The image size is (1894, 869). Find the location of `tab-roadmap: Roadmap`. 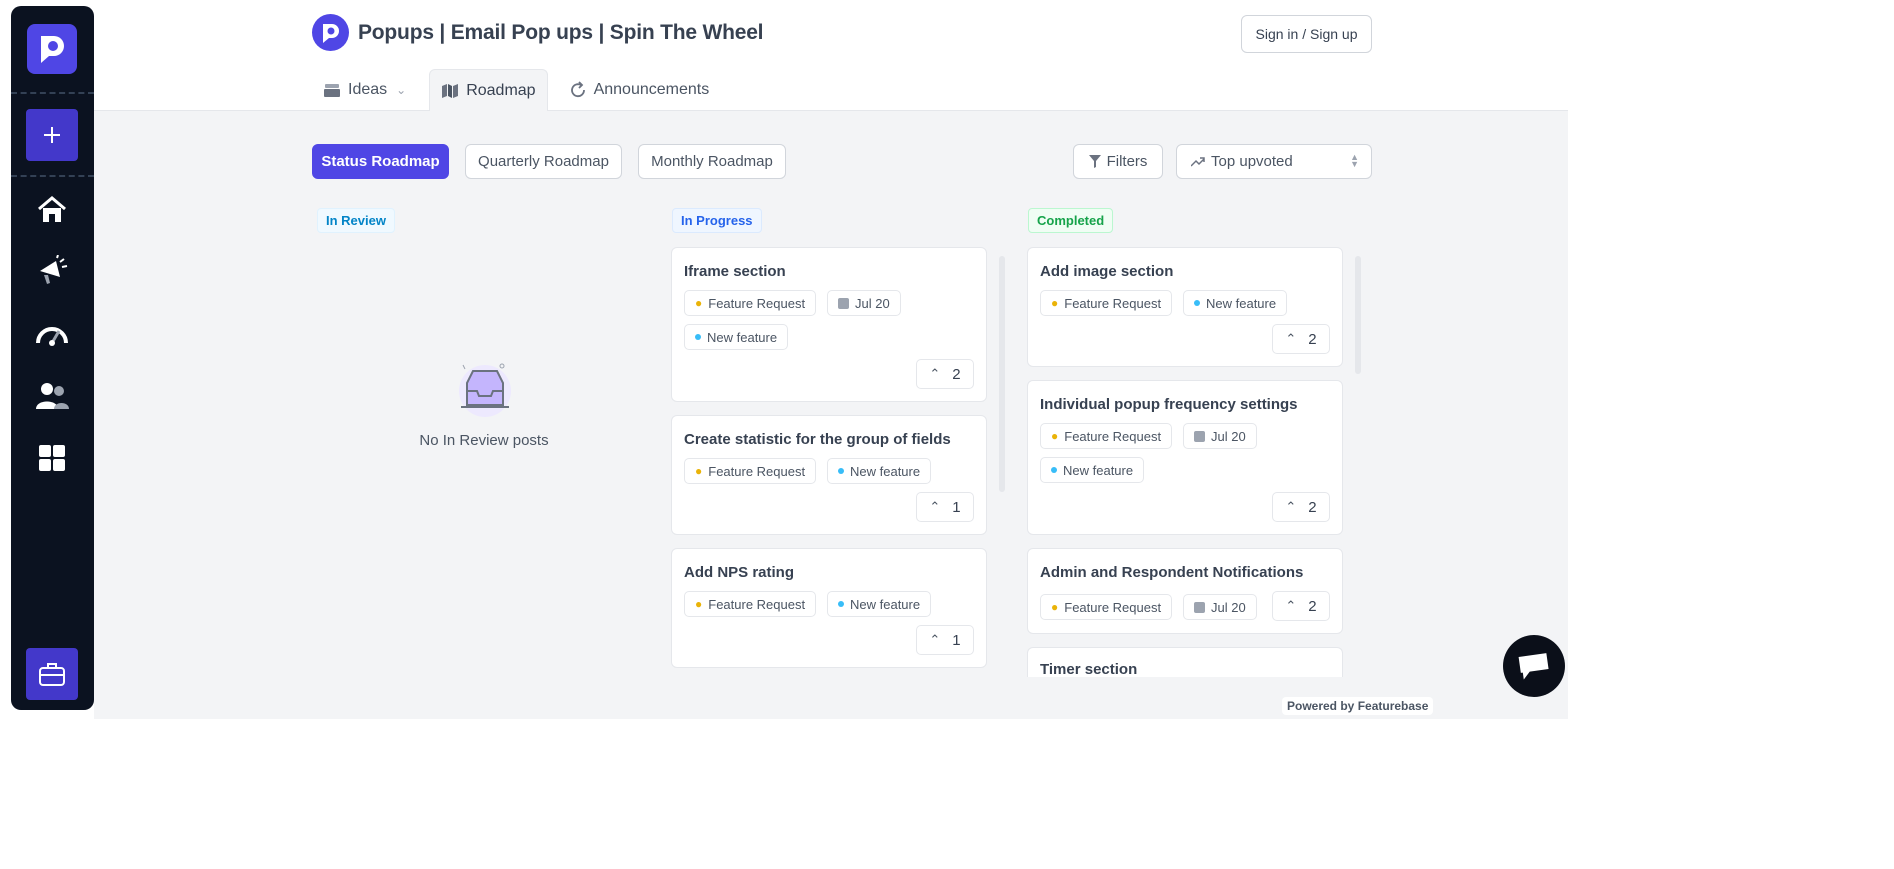

tab-roadmap: Roadmap is located at coordinates (488, 90).